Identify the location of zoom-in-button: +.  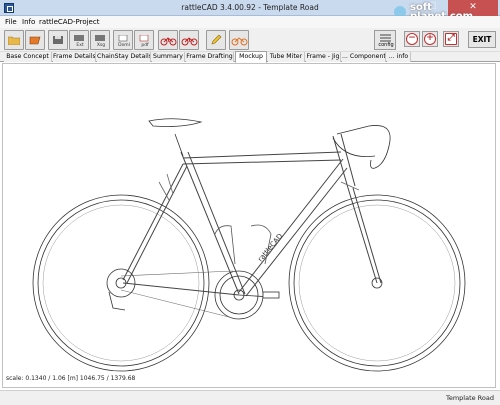
(430, 39).